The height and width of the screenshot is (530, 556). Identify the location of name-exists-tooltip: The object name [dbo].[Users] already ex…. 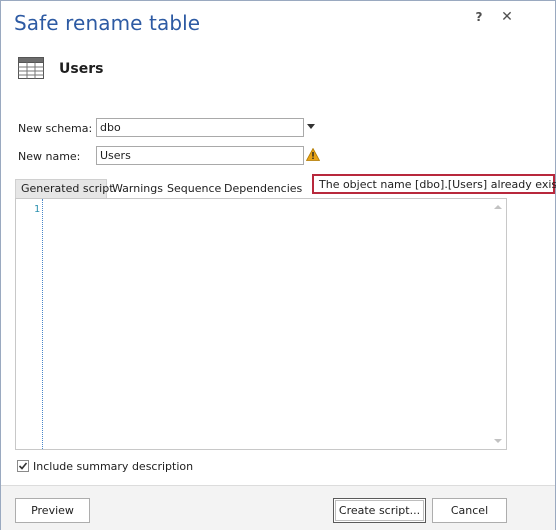
(434, 184).